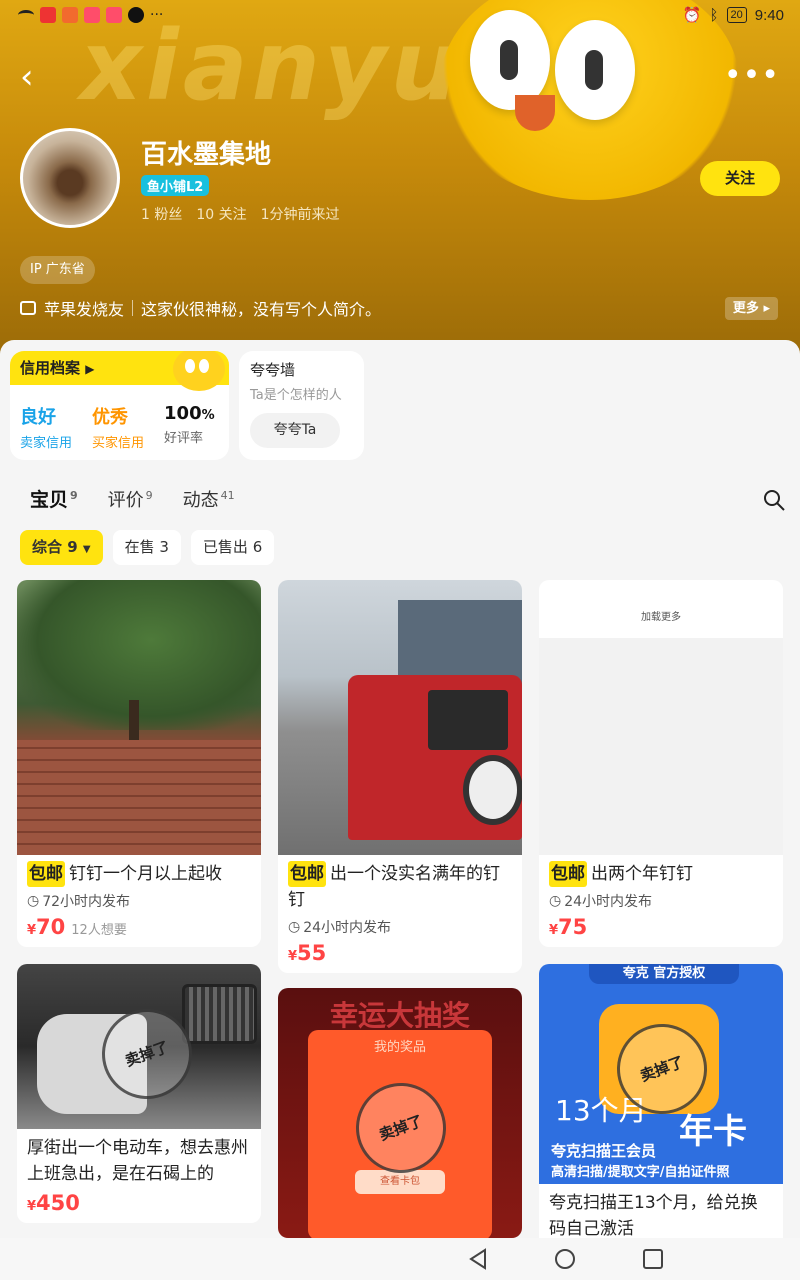  I want to click on more-bio-button: 更多 ▸, so click(751, 308).